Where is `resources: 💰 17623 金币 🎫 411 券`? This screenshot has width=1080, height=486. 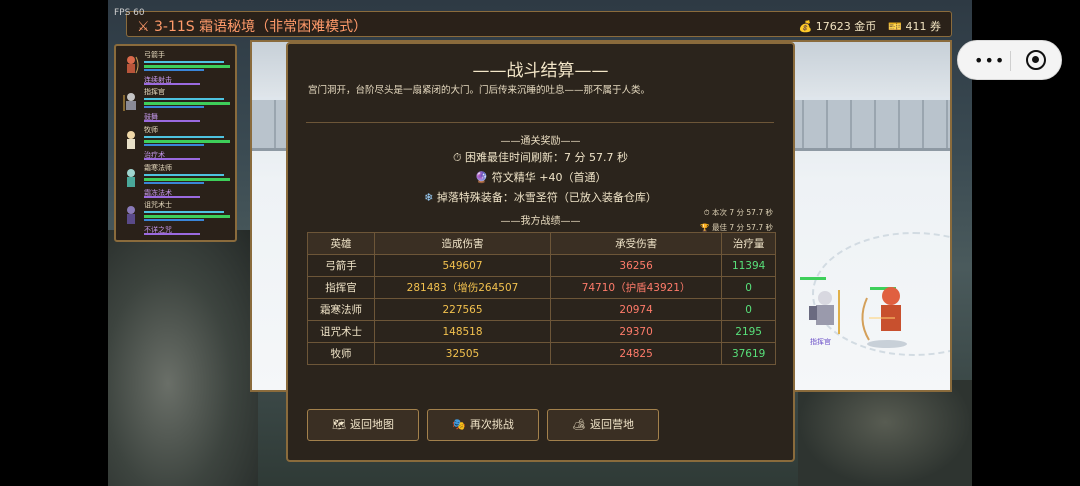
resources: 💰 17623 金币 🎫 411 券 is located at coordinates (870, 26).